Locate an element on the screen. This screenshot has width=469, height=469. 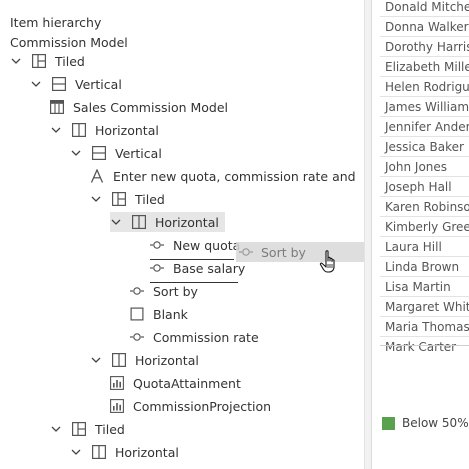
list-item: Laura Hill is located at coordinates (413, 247).